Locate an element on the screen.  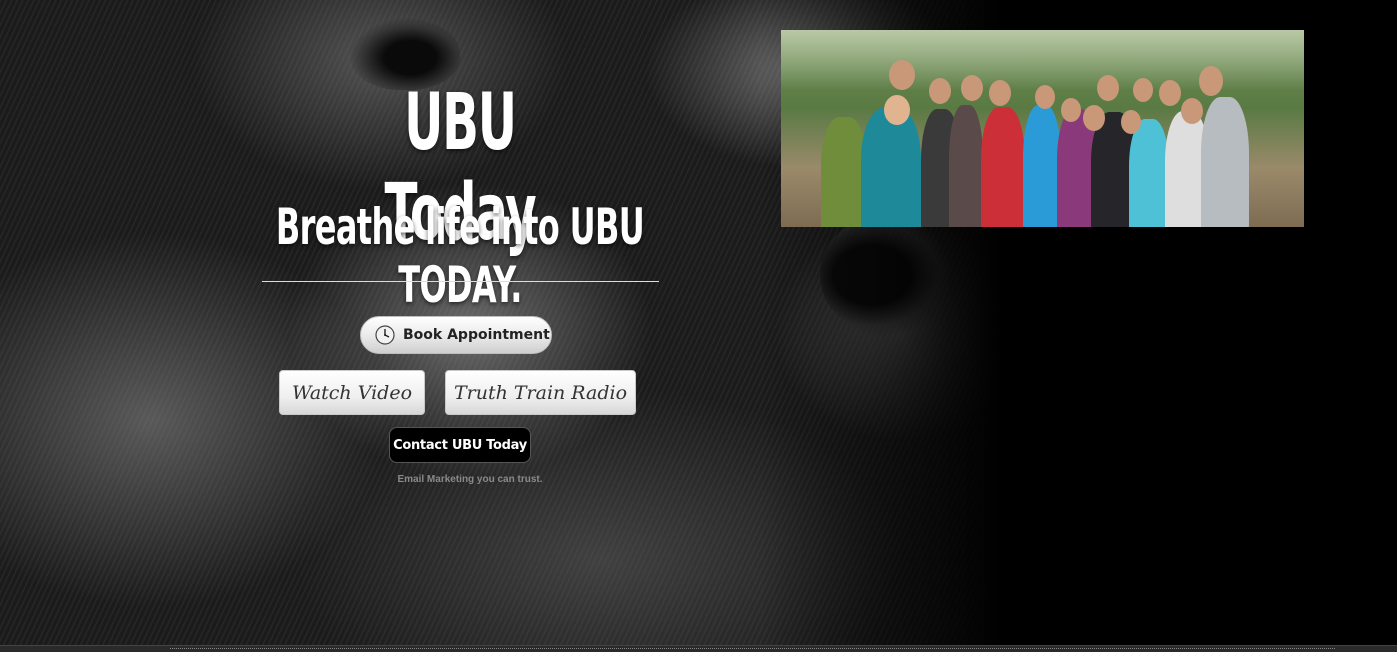
book-appointment-label: Book Appointment is located at coordinates (476, 335).